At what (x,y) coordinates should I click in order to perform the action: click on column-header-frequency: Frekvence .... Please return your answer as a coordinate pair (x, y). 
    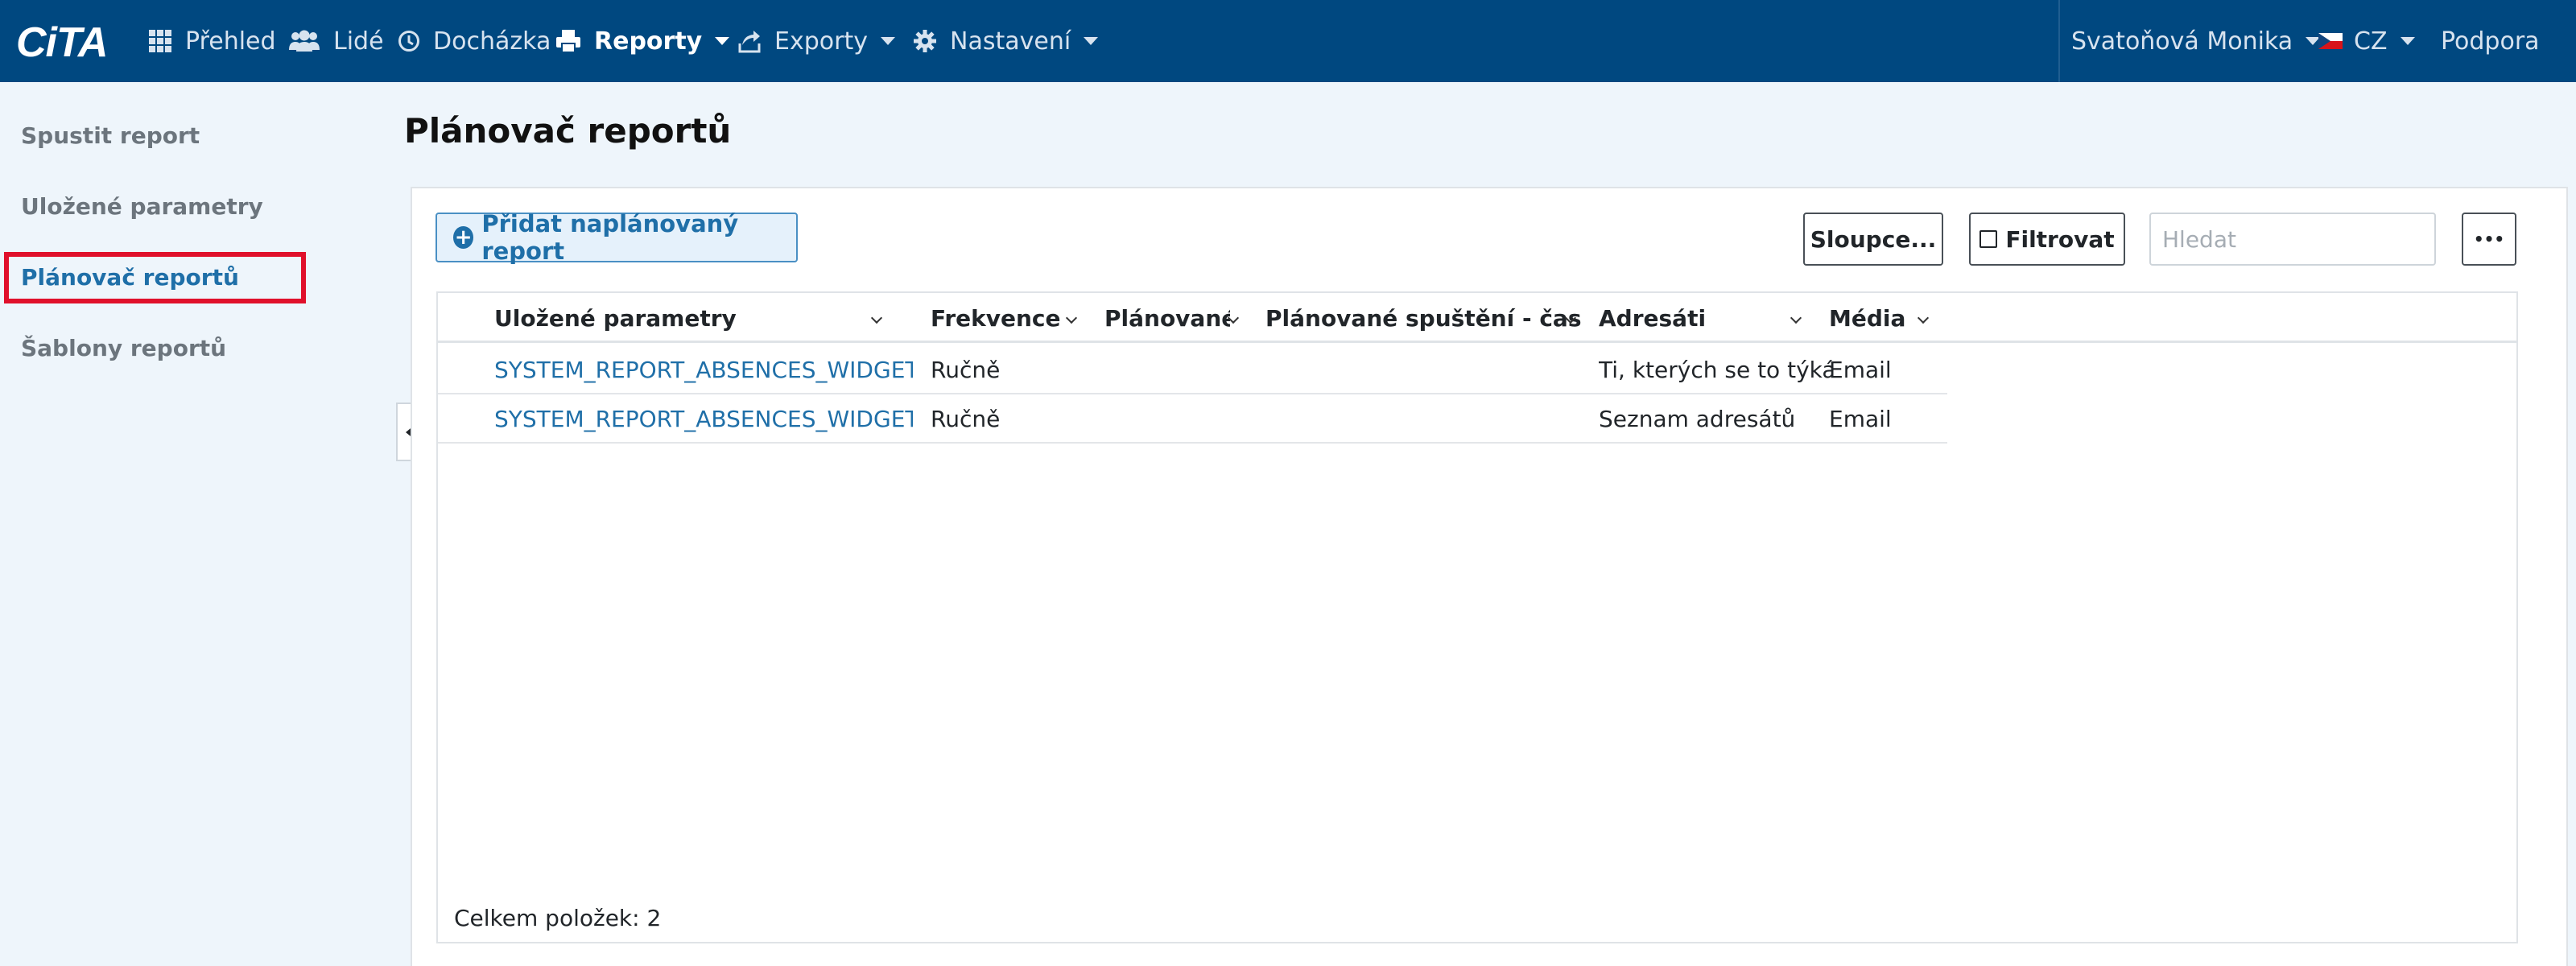
    Looking at the image, I should click on (1007, 318).